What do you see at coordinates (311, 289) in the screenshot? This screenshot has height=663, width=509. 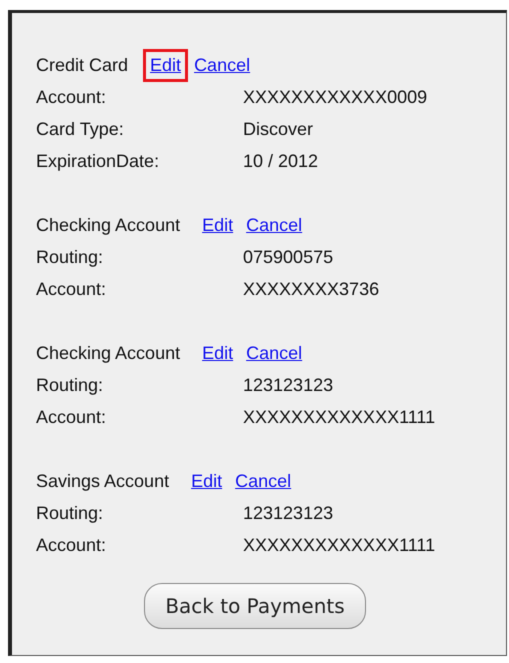 I see `field-value: XXXXXXXX3736` at bounding box center [311, 289].